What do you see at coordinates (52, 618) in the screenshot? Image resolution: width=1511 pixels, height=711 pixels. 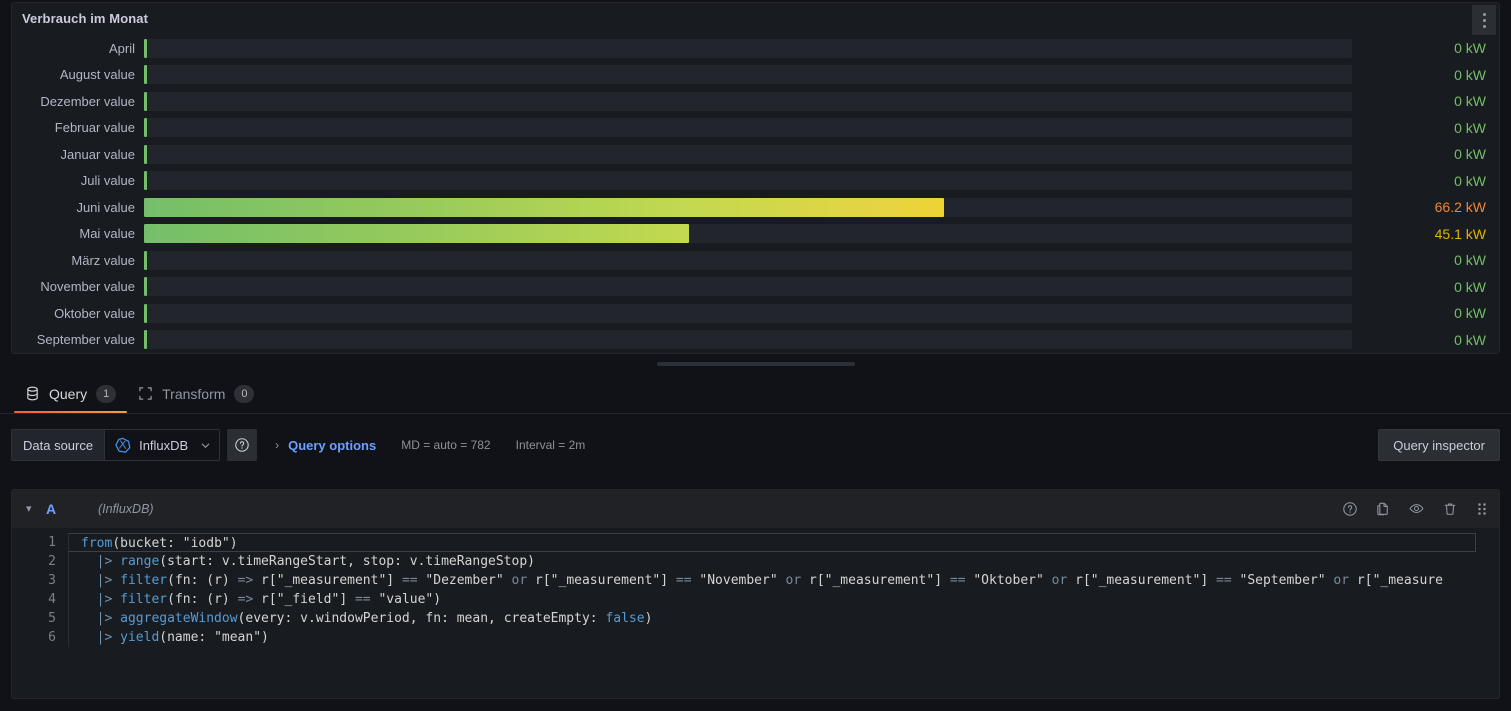 I see `code-line-number: 5` at bounding box center [52, 618].